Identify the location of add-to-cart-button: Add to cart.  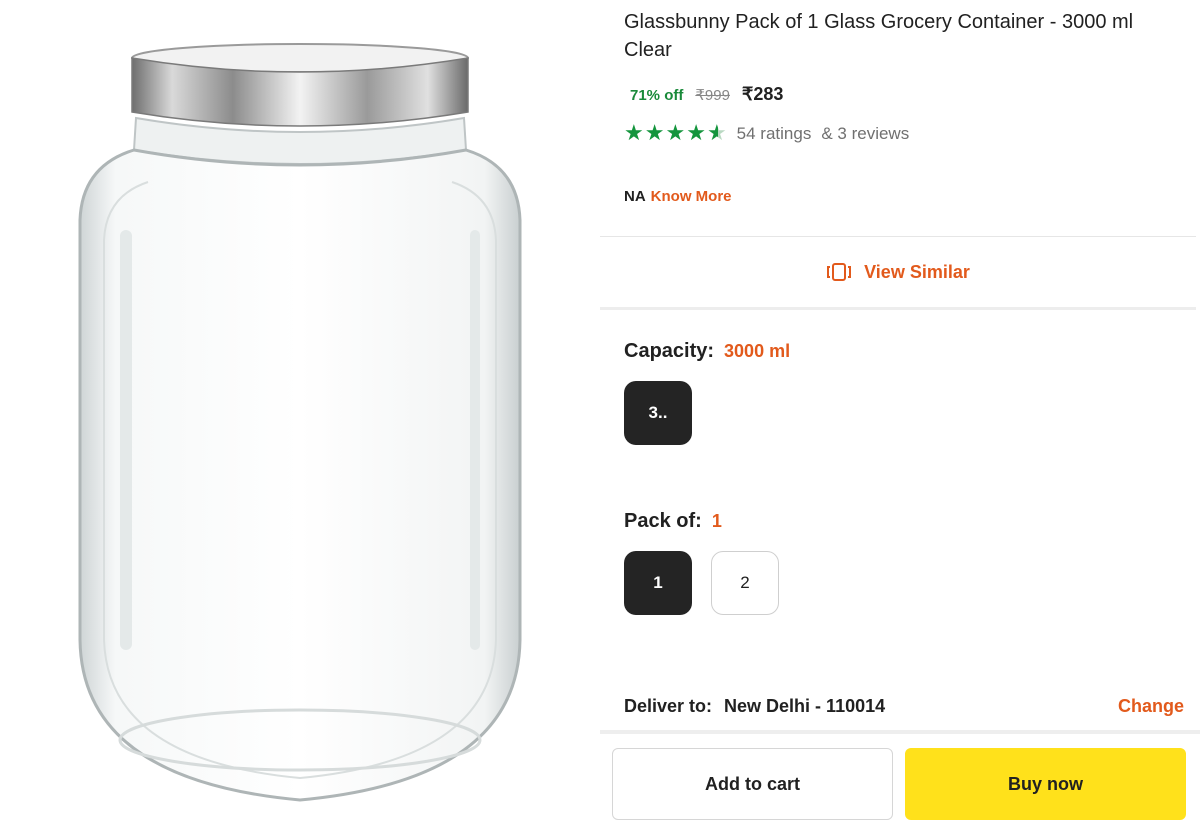
(752, 784).